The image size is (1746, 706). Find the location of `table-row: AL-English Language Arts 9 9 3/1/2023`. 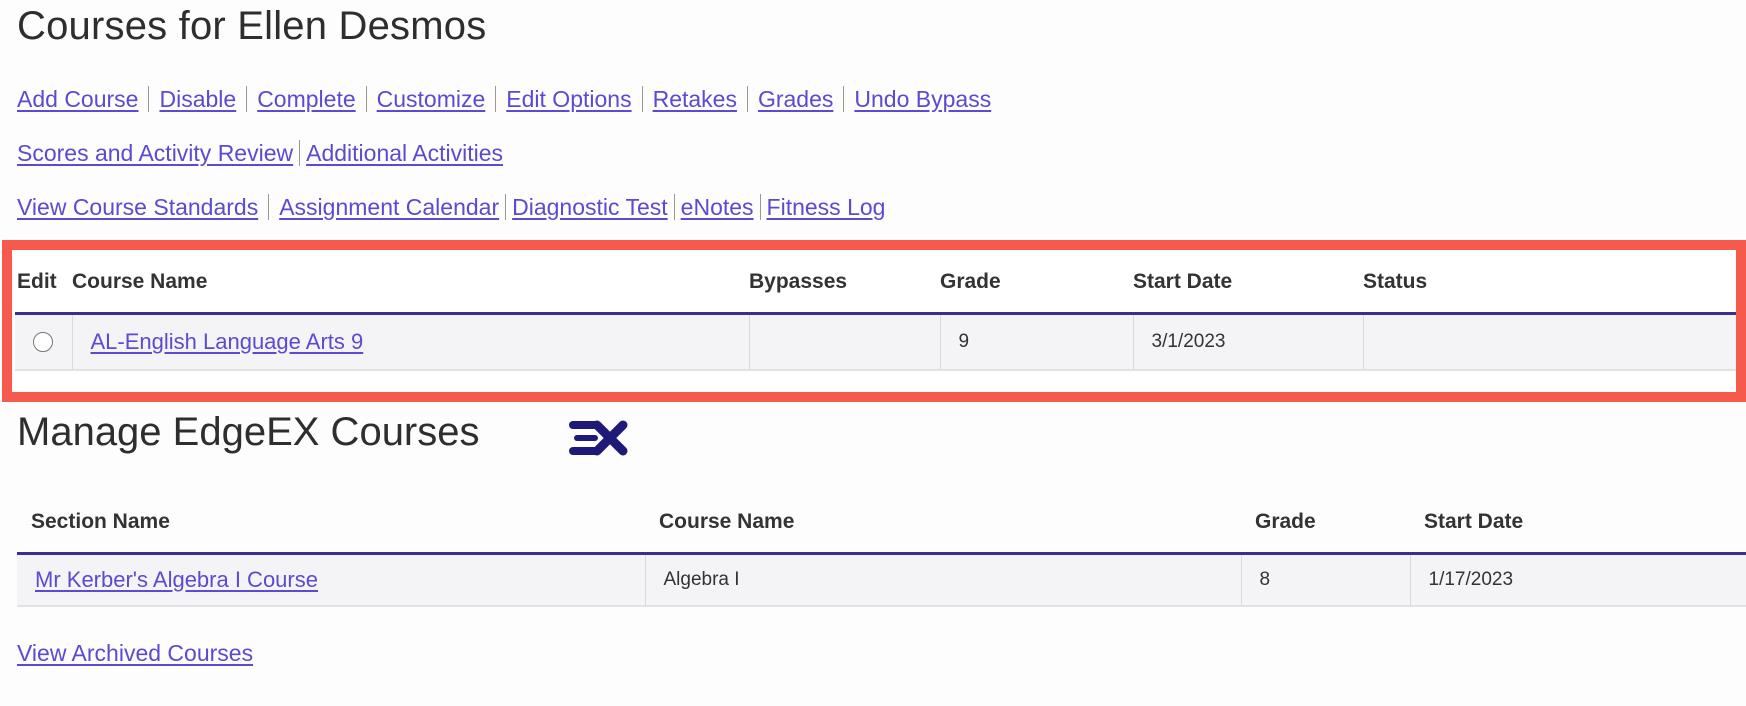

table-row: AL-English Language Arts 9 9 3/1/2023 is located at coordinates (875, 342).